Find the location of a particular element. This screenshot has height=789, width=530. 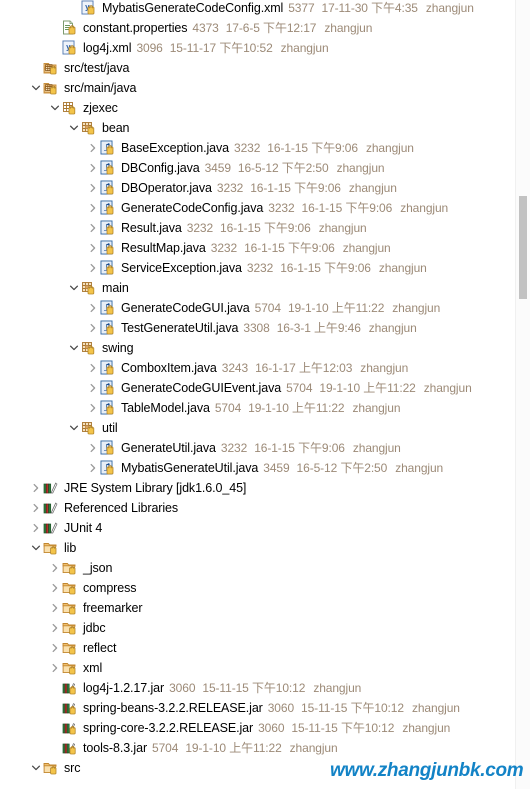

tree-row-label: spring-beans-3.2.2.RELEASE.jar is located at coordinates (173, 708).